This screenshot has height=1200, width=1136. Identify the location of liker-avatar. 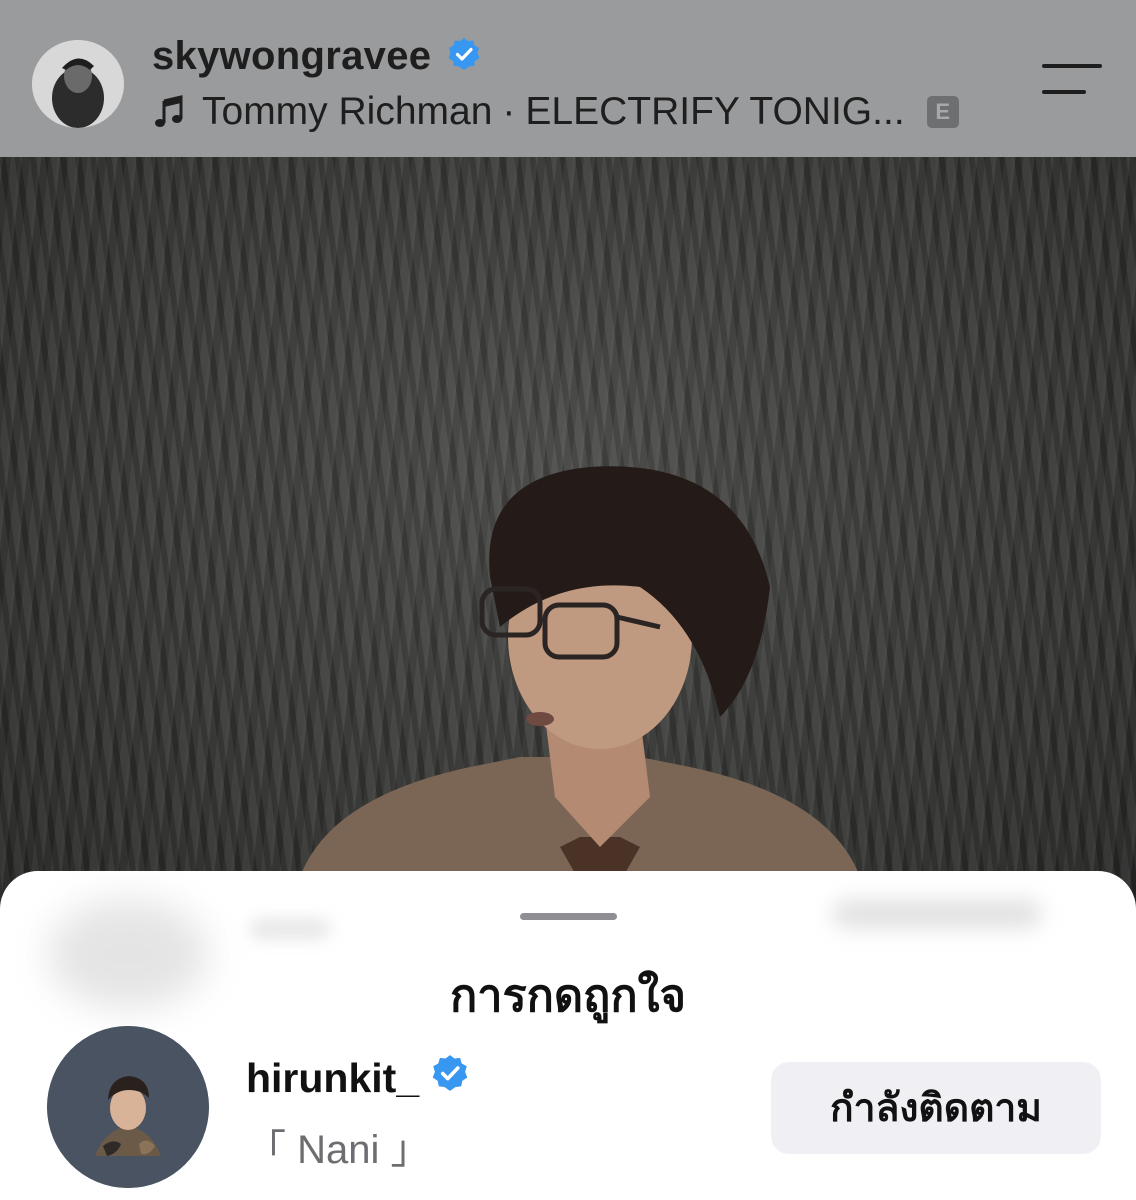
(128, 1107).